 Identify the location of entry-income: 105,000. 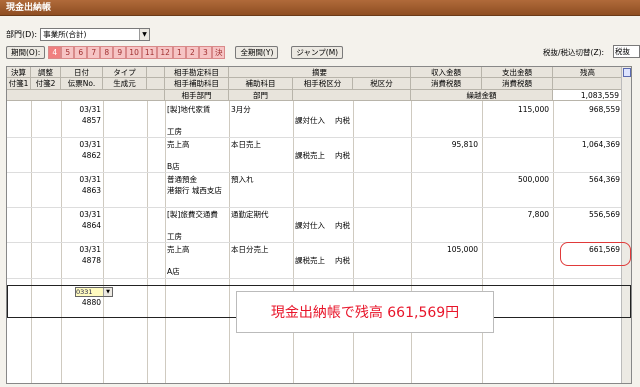
(462, 249).